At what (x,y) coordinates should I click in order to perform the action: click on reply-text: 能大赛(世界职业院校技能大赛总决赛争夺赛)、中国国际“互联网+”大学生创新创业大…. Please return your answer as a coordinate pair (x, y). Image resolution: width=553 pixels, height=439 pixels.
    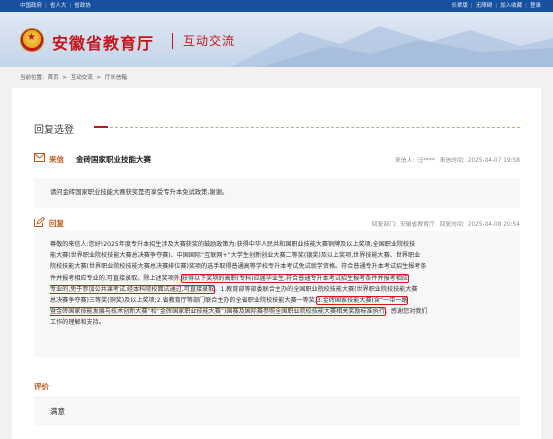
    Looking at the image, I should click on (235, 256).